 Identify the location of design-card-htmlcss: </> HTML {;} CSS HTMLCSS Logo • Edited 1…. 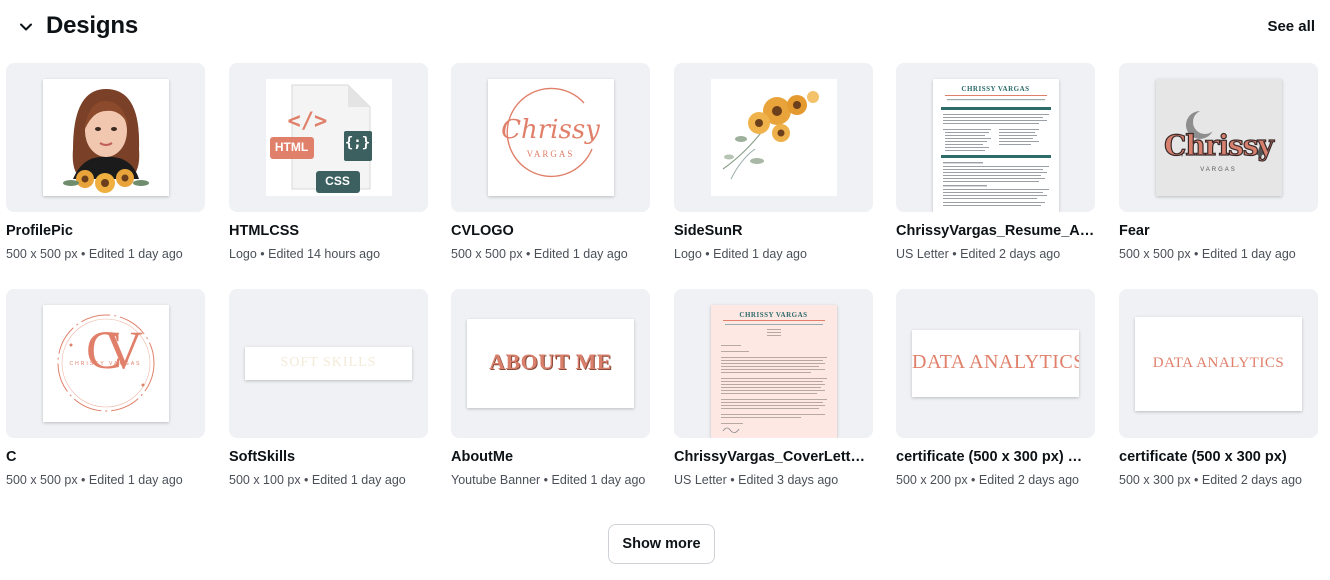
(328, 163).